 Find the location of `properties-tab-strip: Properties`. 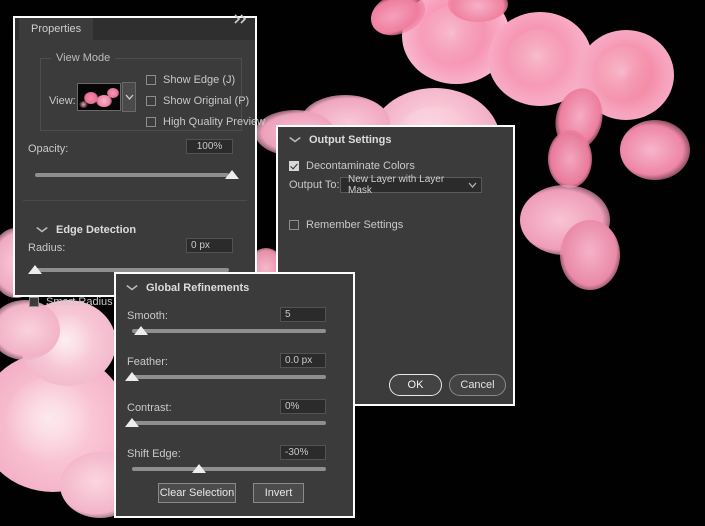

properties-tab-strip: Properties is located at coordinates (135, 29).